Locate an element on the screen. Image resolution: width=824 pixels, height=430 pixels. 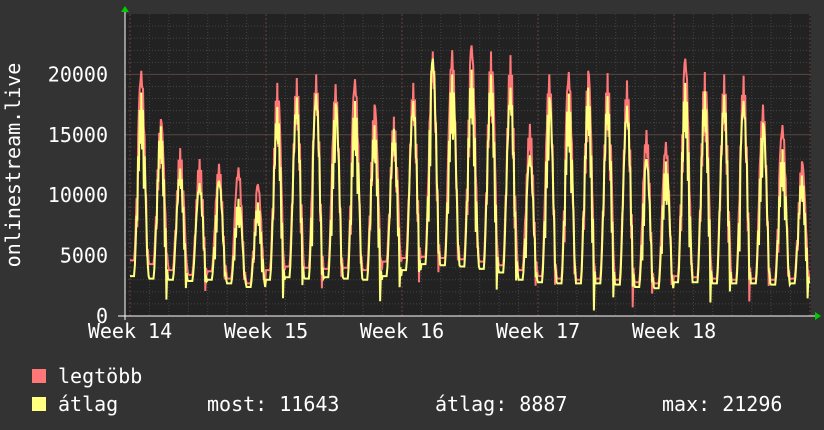
x-tick-labels: Week 14 Week 15 Week 16 Week 17 Week 18 is located at coordinates (402, 331).